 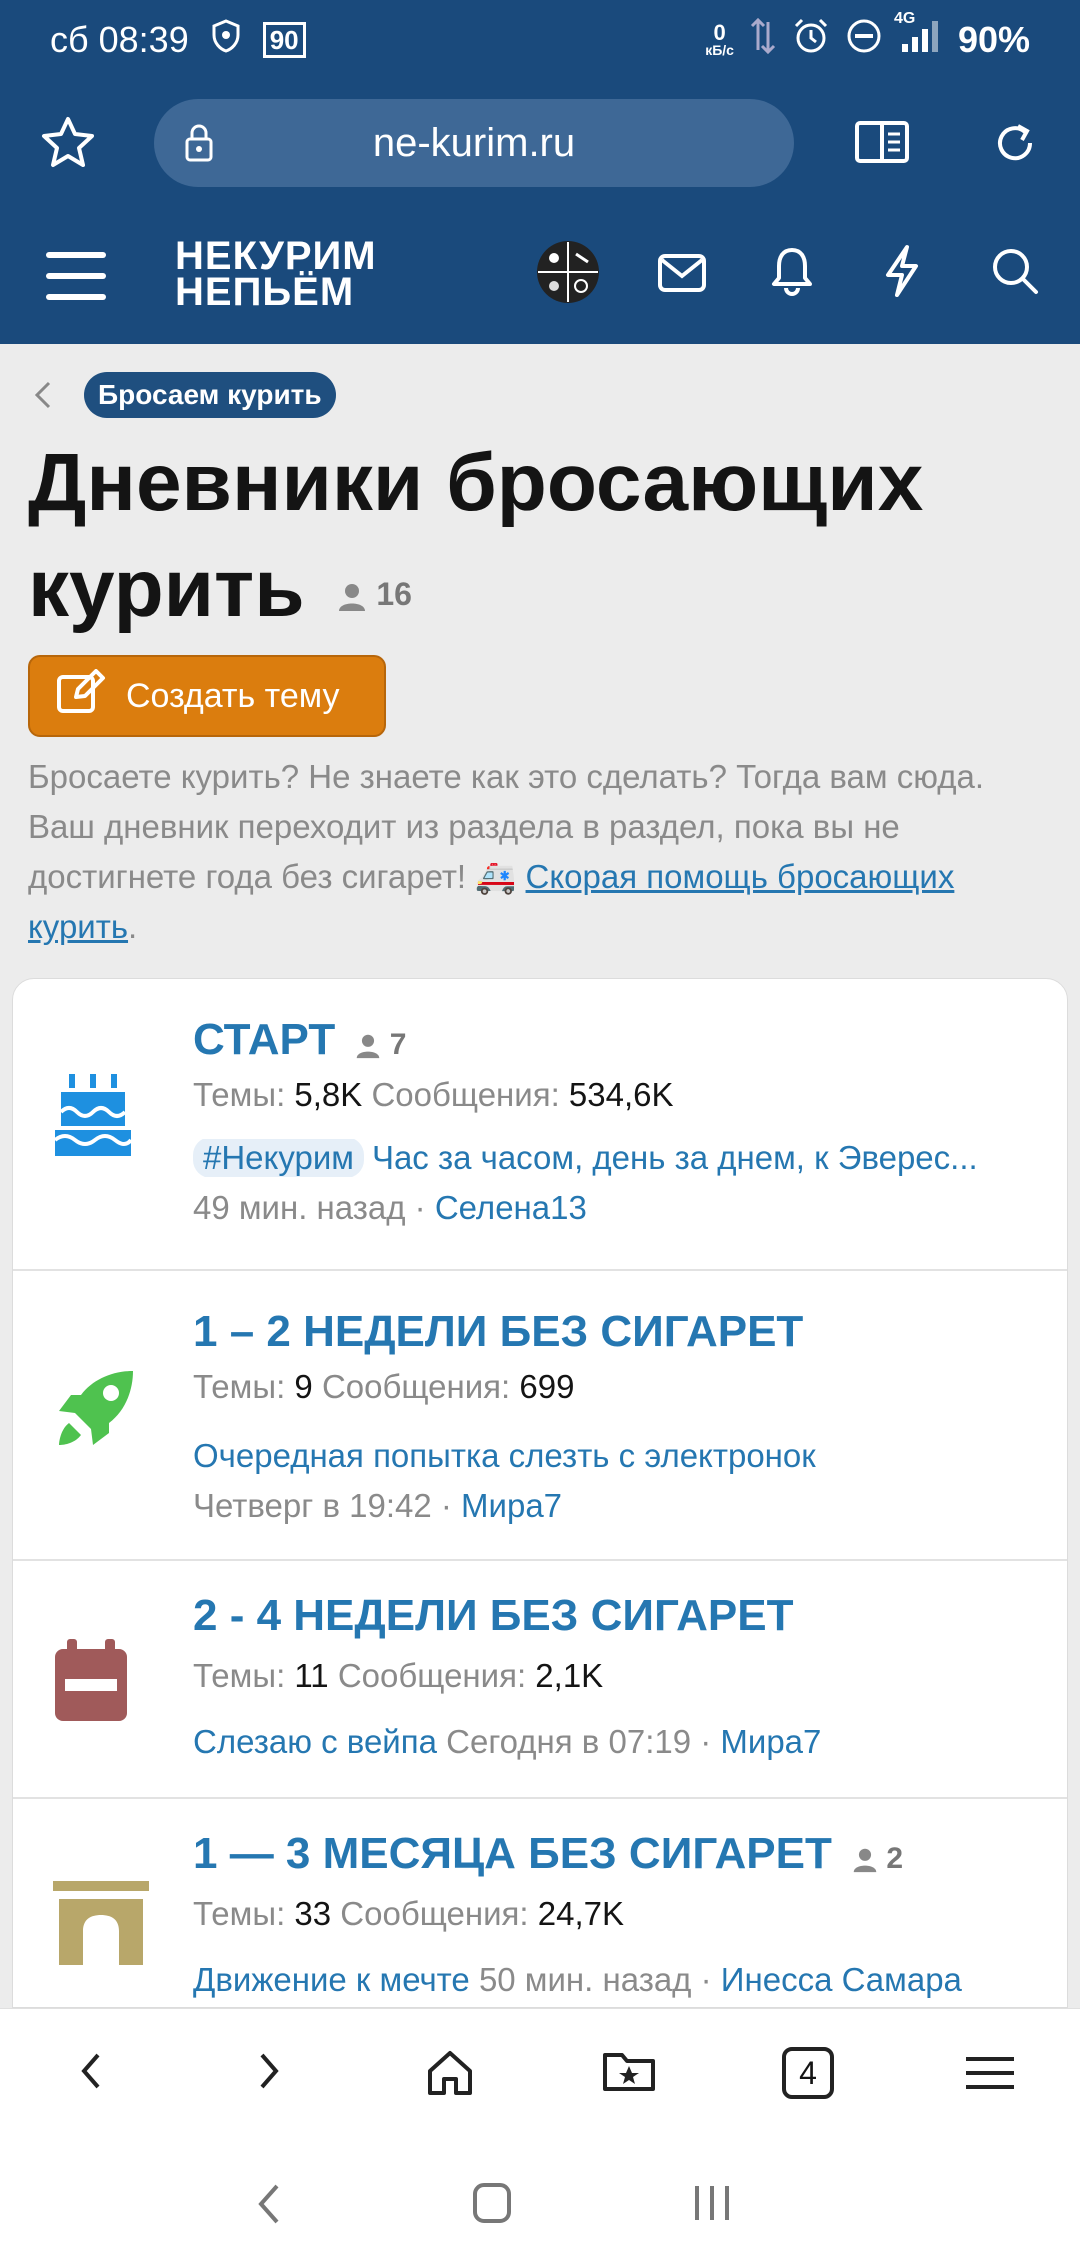 I want to click on calendar-icon, so click(x=91, y=1683).